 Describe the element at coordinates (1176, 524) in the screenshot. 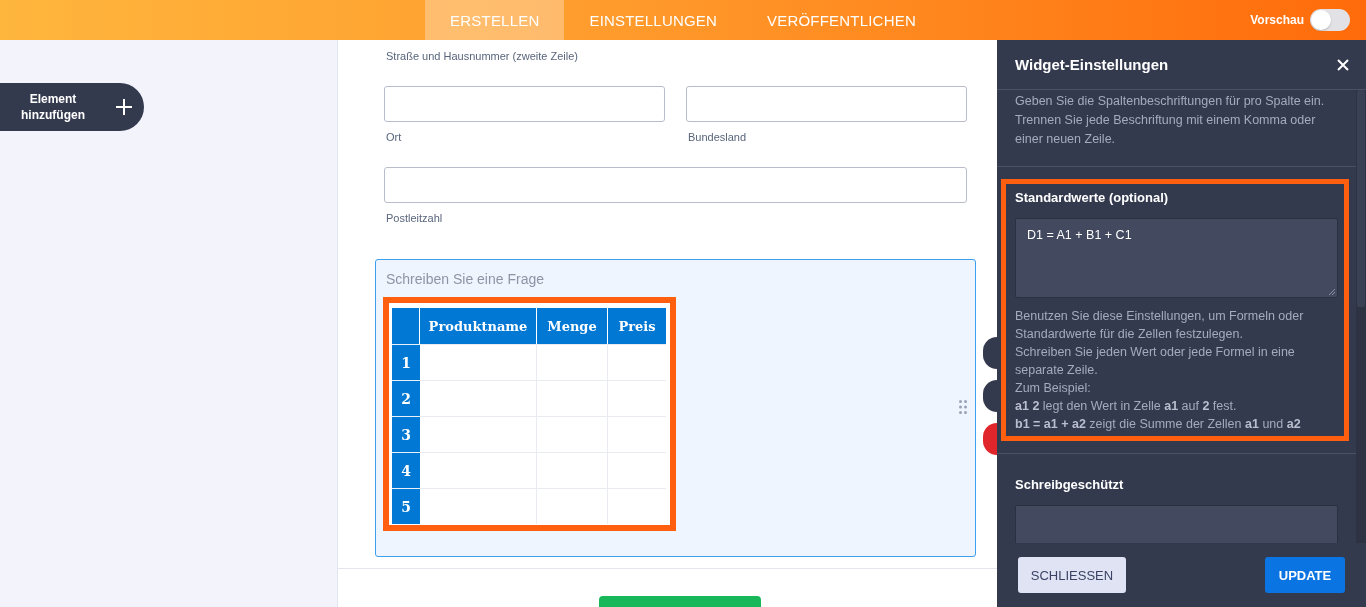

I see `text-area-field` at that location.